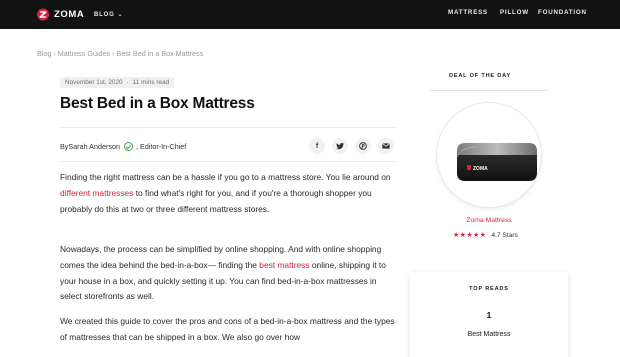  I want to click on share-twitter-button, so click(340, 146).